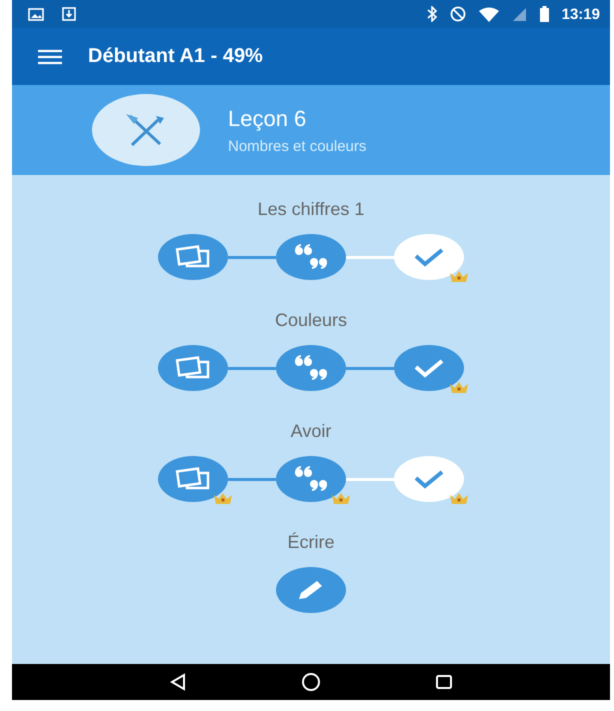 The image size is (614, 711). What do you see at coordinates (311, 320) in the screenshot?
I see `skill-title: Couleurs` at bounding box center [311, 320].